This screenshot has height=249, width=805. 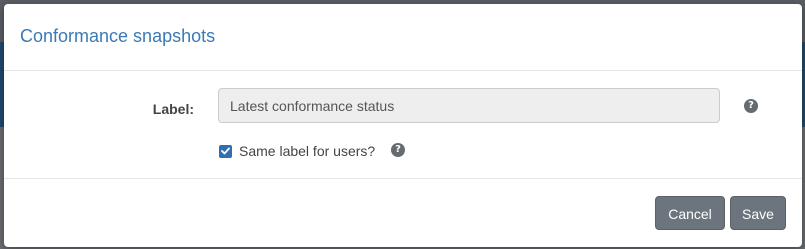 I want to click on same-label-row: Same label for users?, so click(x=297, y=151).